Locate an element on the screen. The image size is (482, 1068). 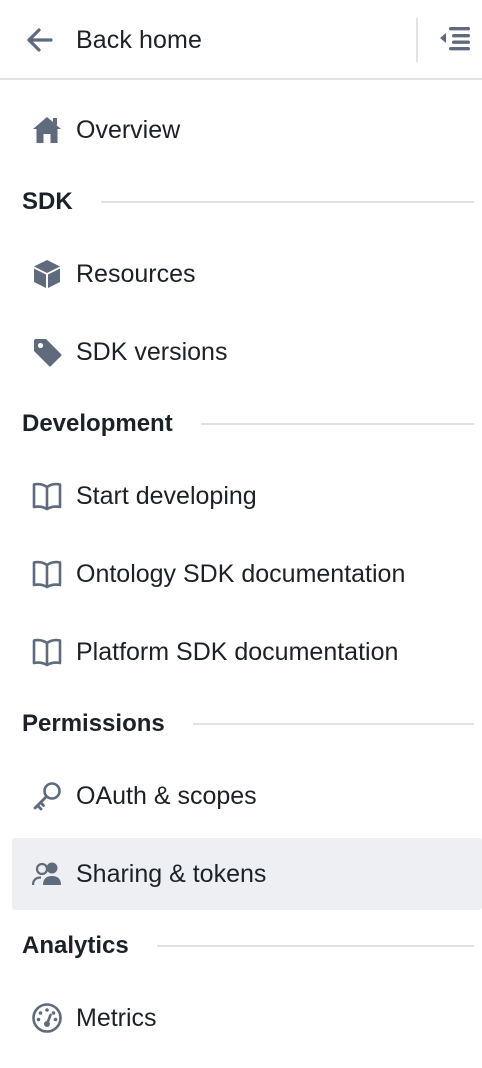
nav-item-oauth-scopes: OAuth & scopes is located at coordinates (247, 796).